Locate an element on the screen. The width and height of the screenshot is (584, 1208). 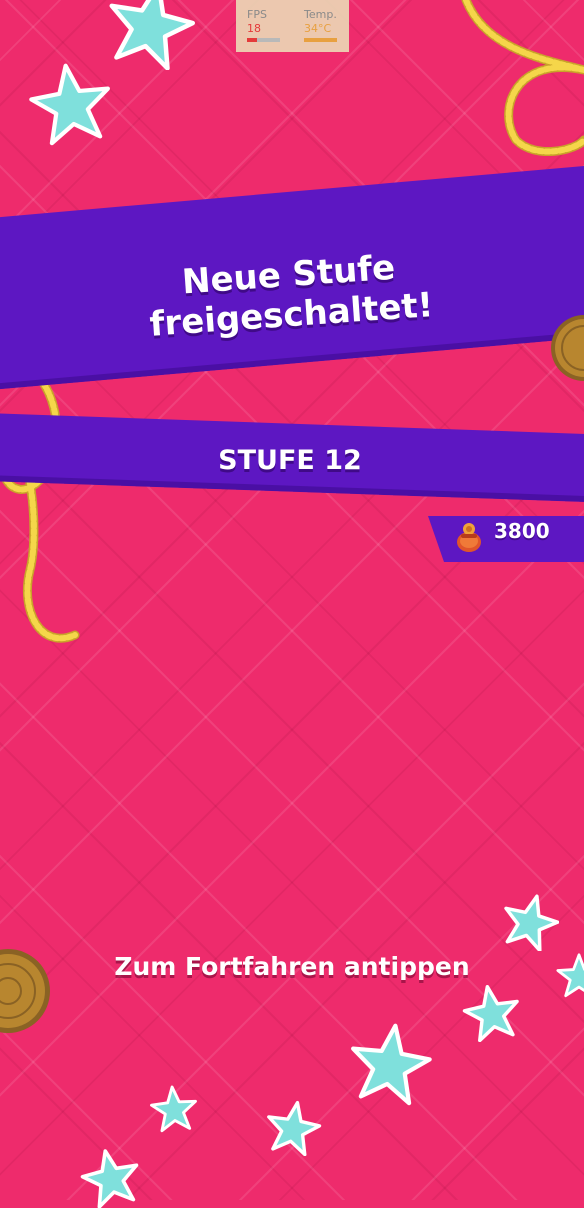
fps-value: 18 is located at coordinates (254, 28).